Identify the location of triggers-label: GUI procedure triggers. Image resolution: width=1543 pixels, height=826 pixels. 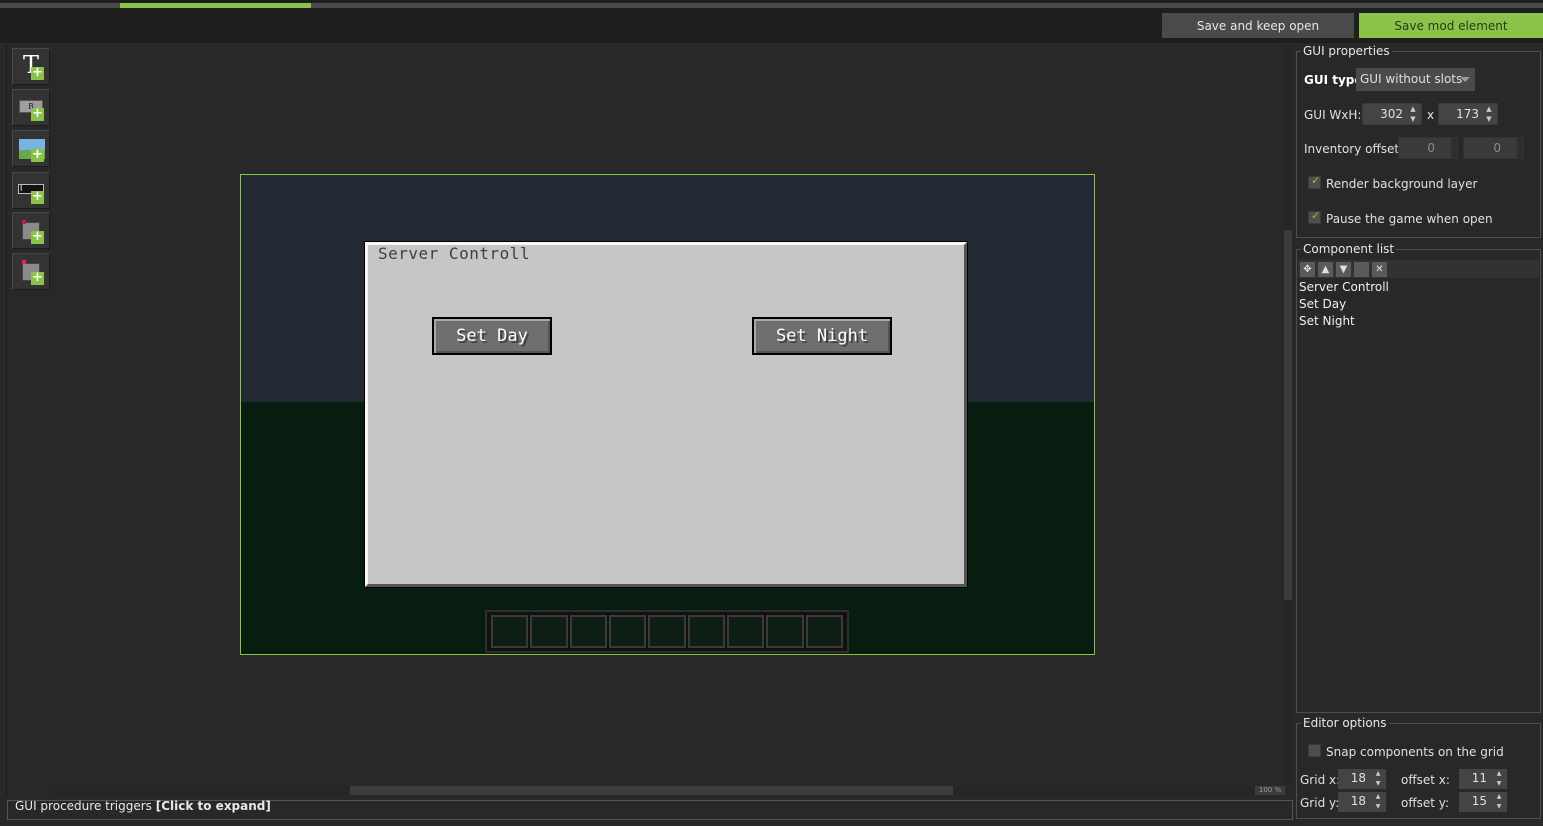
(85, 806).